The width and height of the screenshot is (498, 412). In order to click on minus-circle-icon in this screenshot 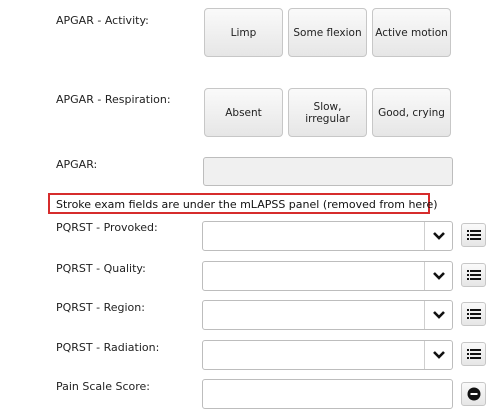, I will do `click(473, 394)`.